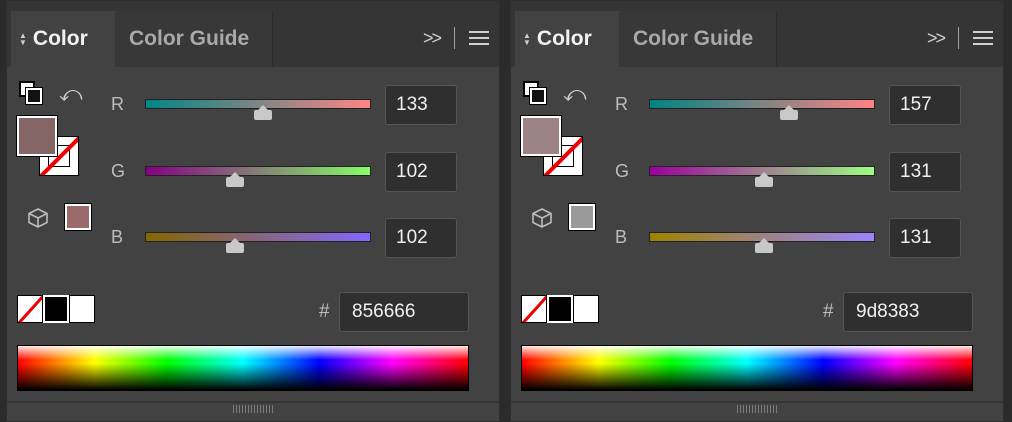 The height and width of the screenshot is (422, 1012). Describe the element at coordinates (421, 105) in the screenshot. I see `channel-value-field: 133` at that location.